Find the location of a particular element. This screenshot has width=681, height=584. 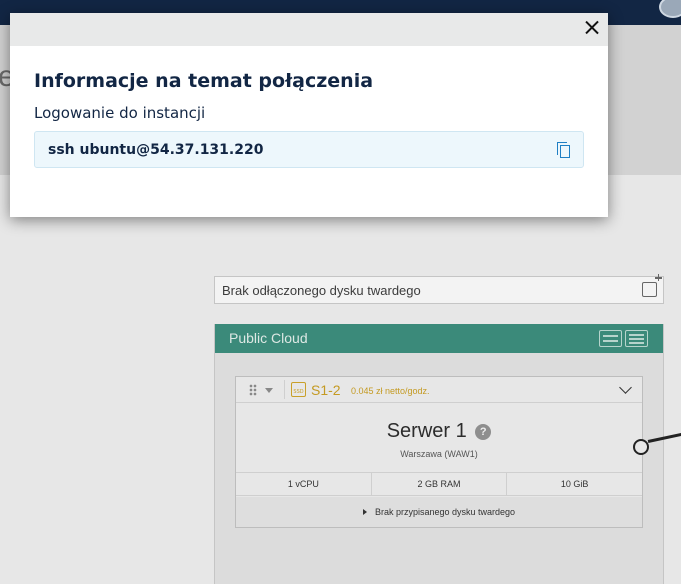

plan-name: S1-2 is located at coordinates (326, 390).